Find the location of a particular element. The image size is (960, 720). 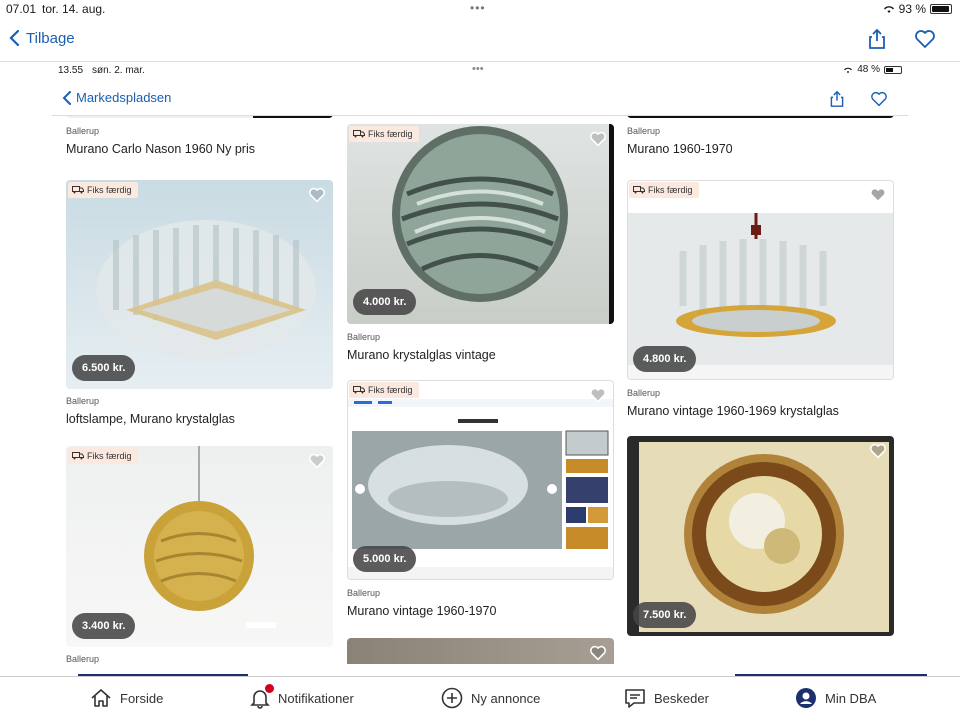

inner-battery-icon is located at coordinates (893, 69).